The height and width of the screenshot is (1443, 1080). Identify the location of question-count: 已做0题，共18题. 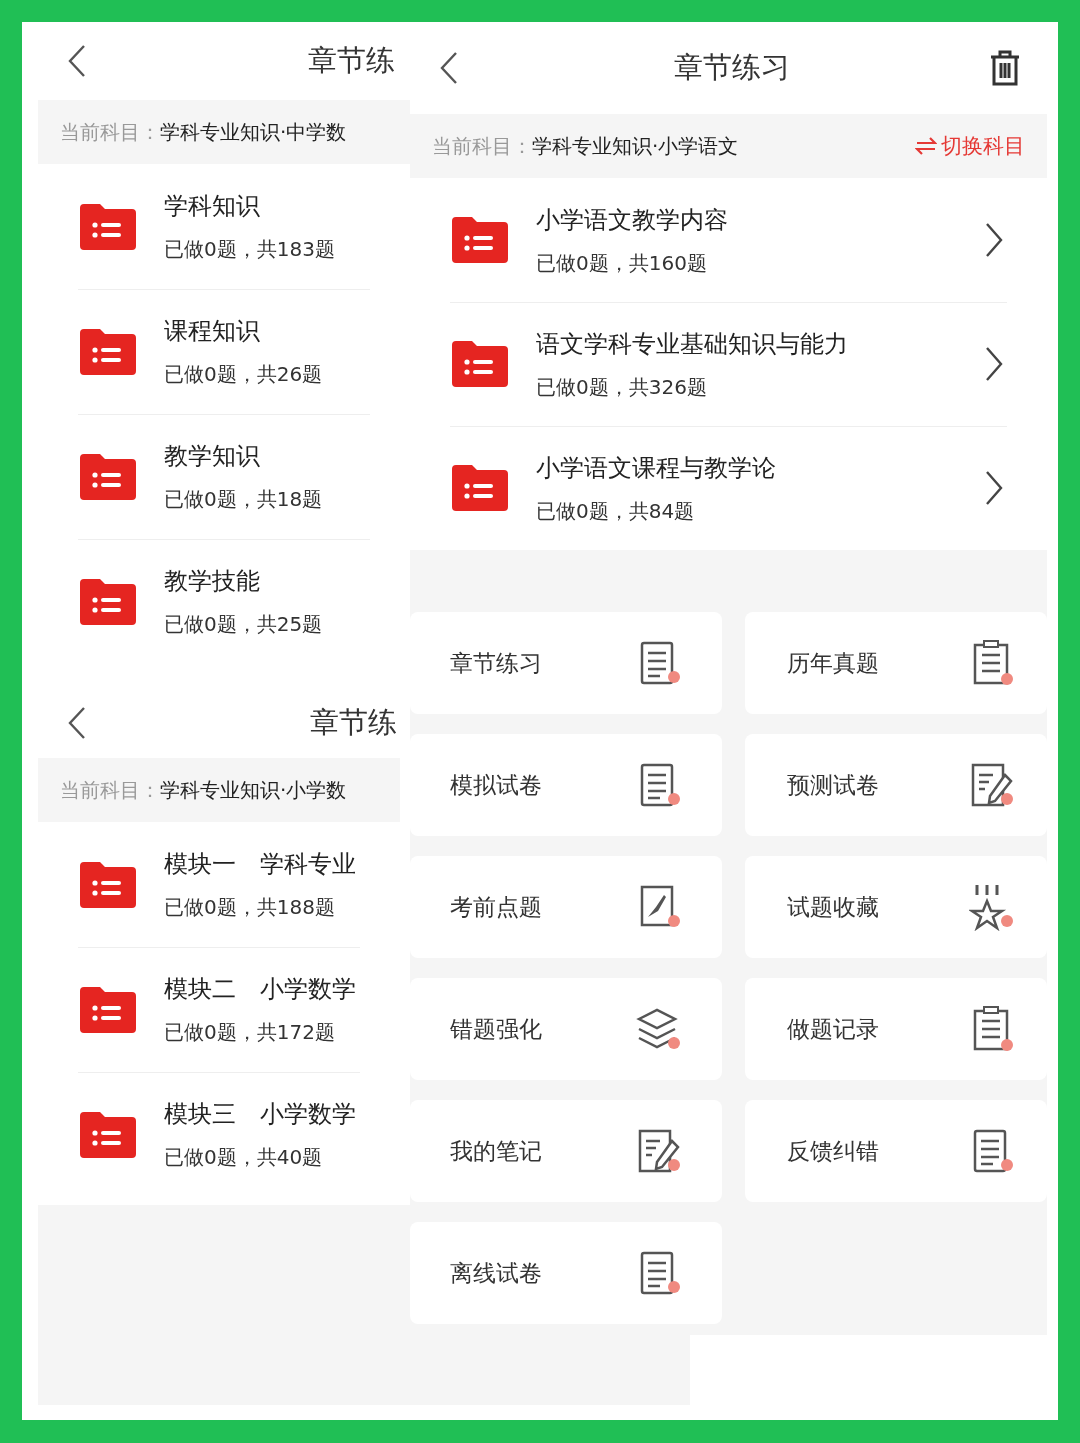
(244, 499).